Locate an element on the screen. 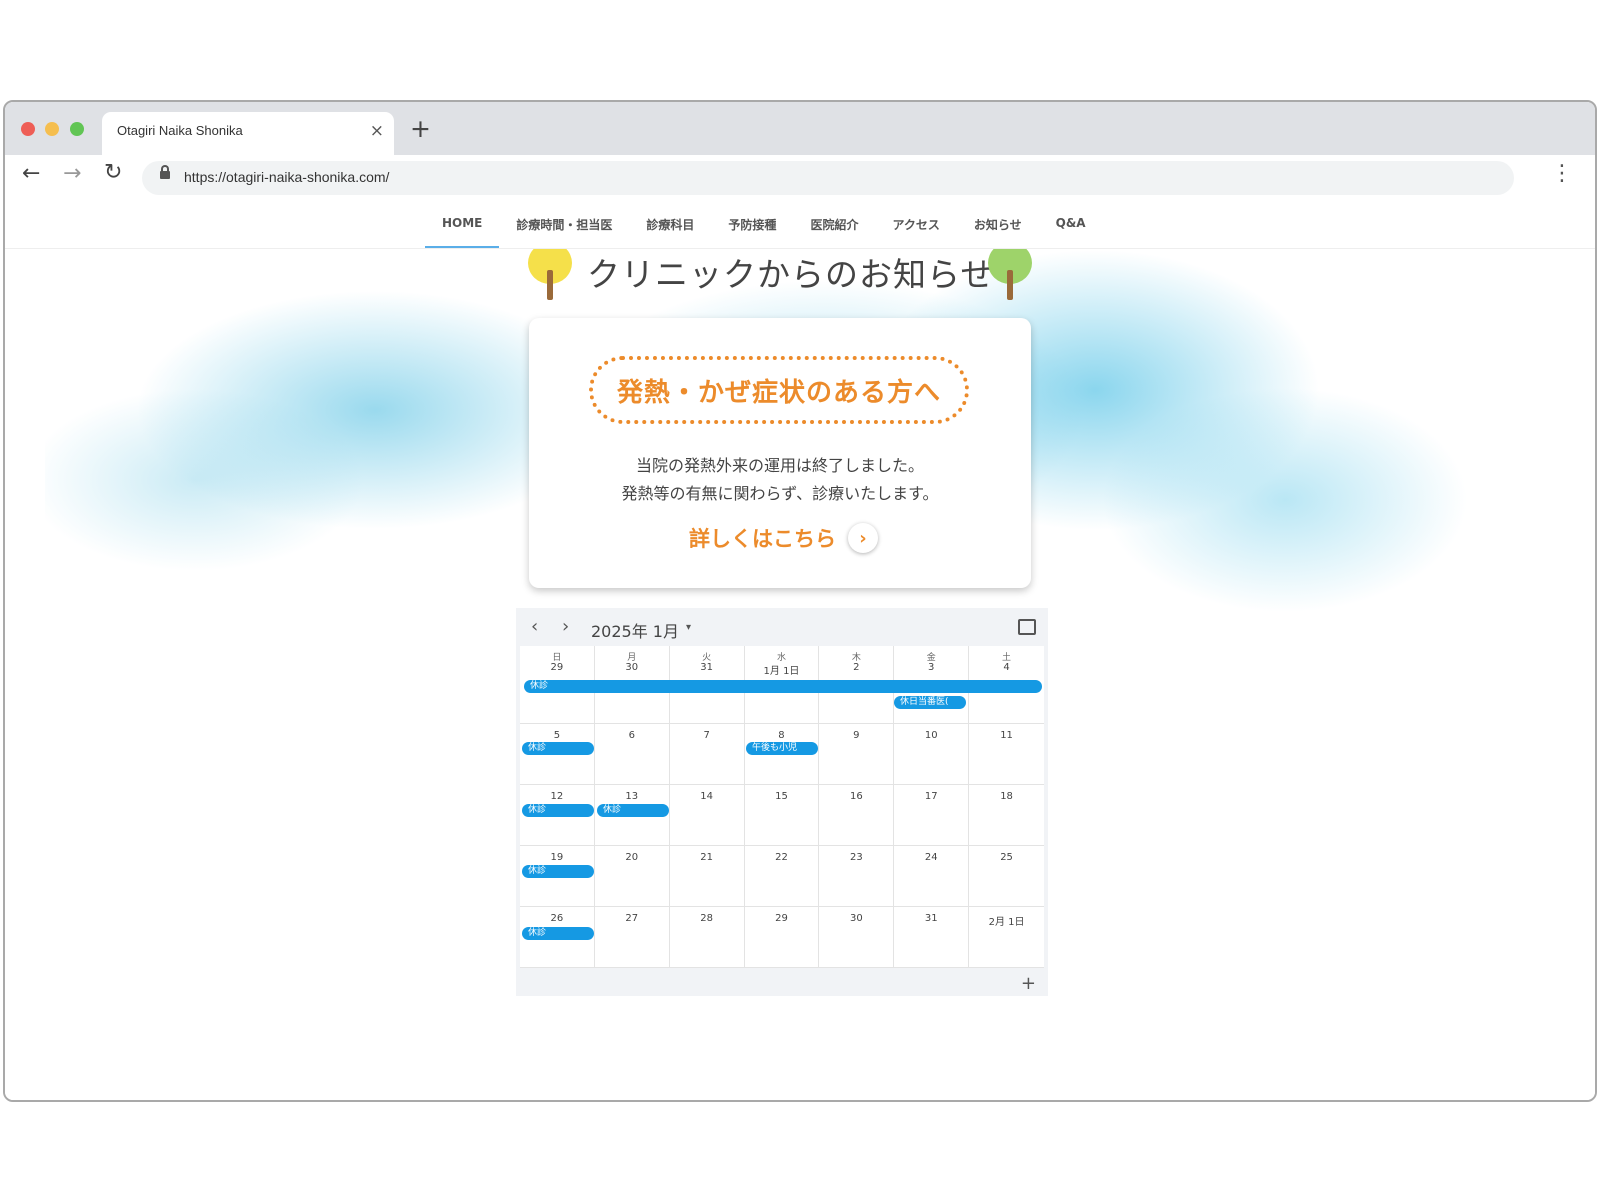 This screenshot has height=1200, width=1600. day-number: 25 is located at coordinates (1006, 857).